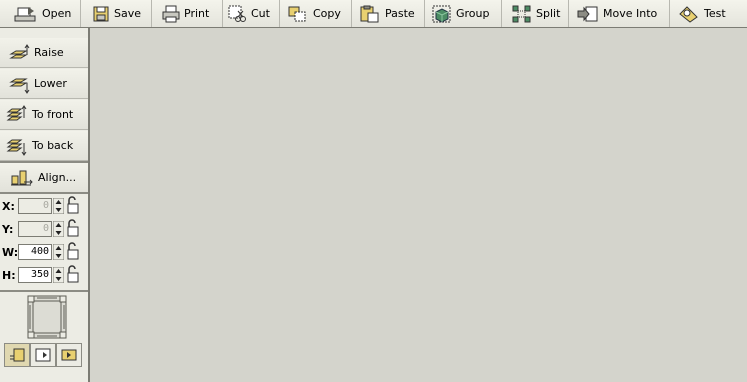 The image size is (747, 382). What do you see at coordinates (16, 112) in the screenshot?
I see `to-front-icon` at bounding box center [16, 112].